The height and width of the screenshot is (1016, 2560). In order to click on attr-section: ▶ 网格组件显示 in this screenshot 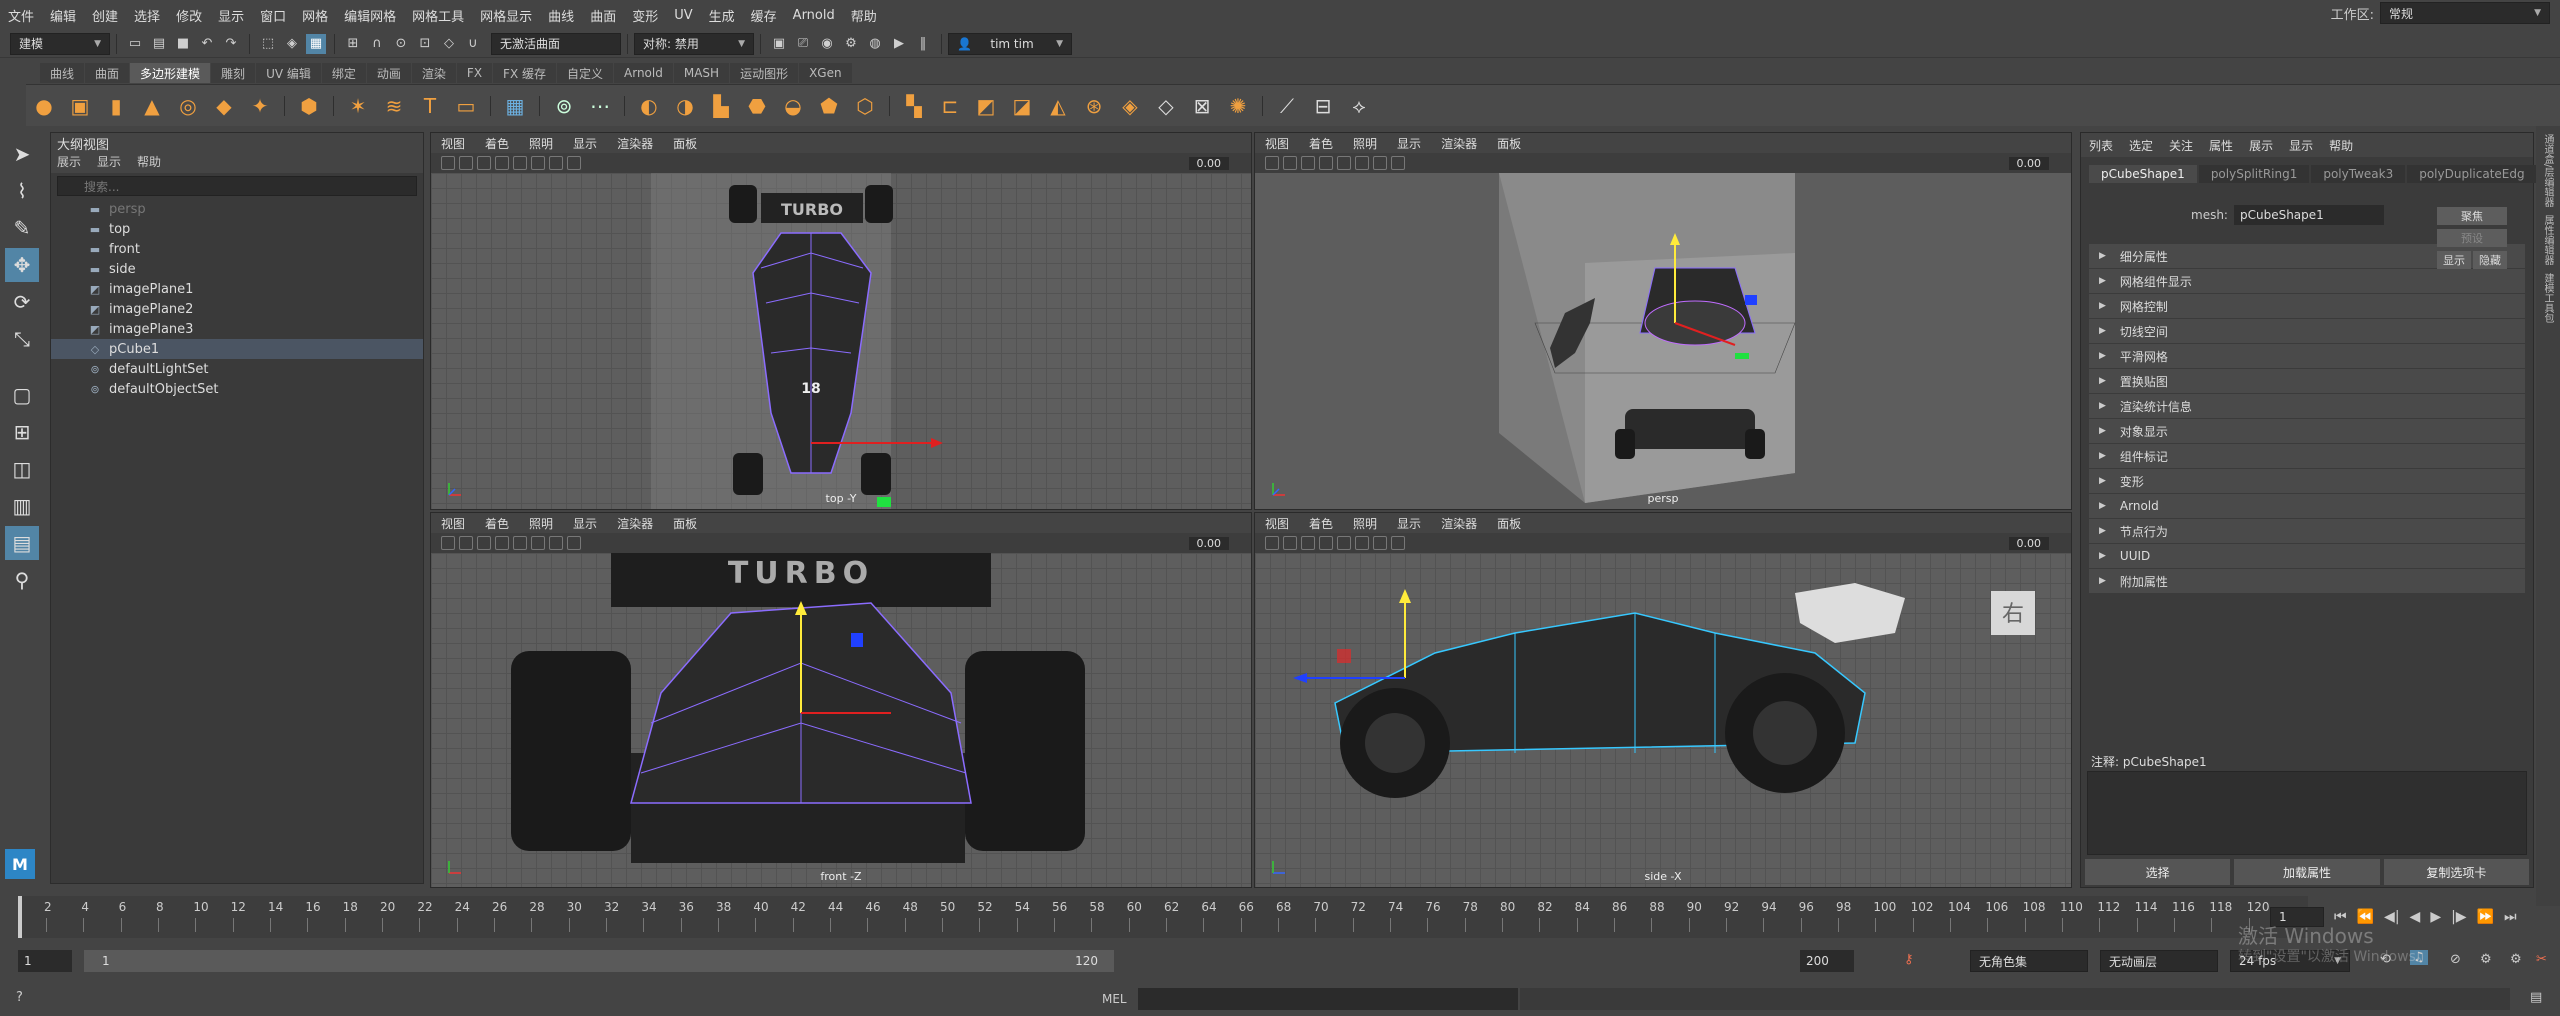, I will do `click(2307, 281)`.